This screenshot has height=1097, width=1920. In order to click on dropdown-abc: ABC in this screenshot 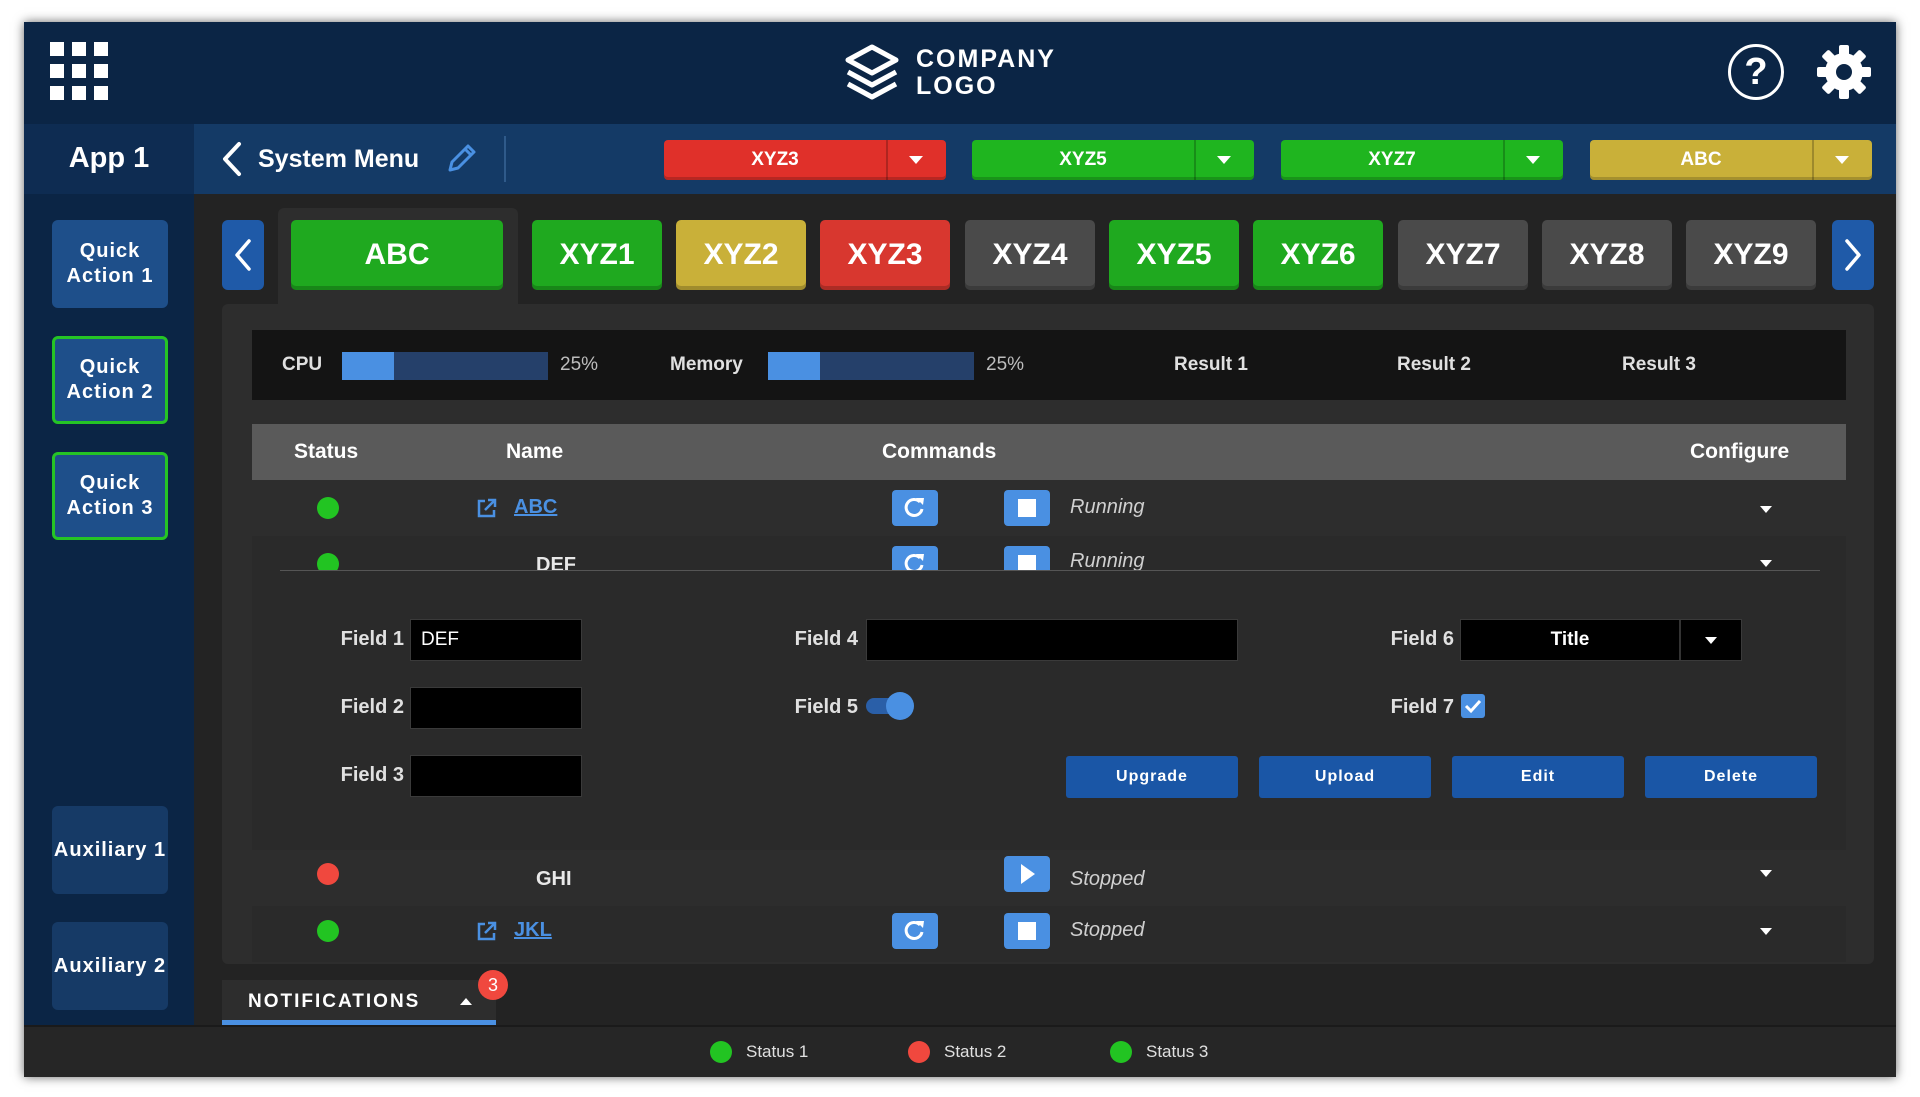, I will do `click(1731, 160)`.